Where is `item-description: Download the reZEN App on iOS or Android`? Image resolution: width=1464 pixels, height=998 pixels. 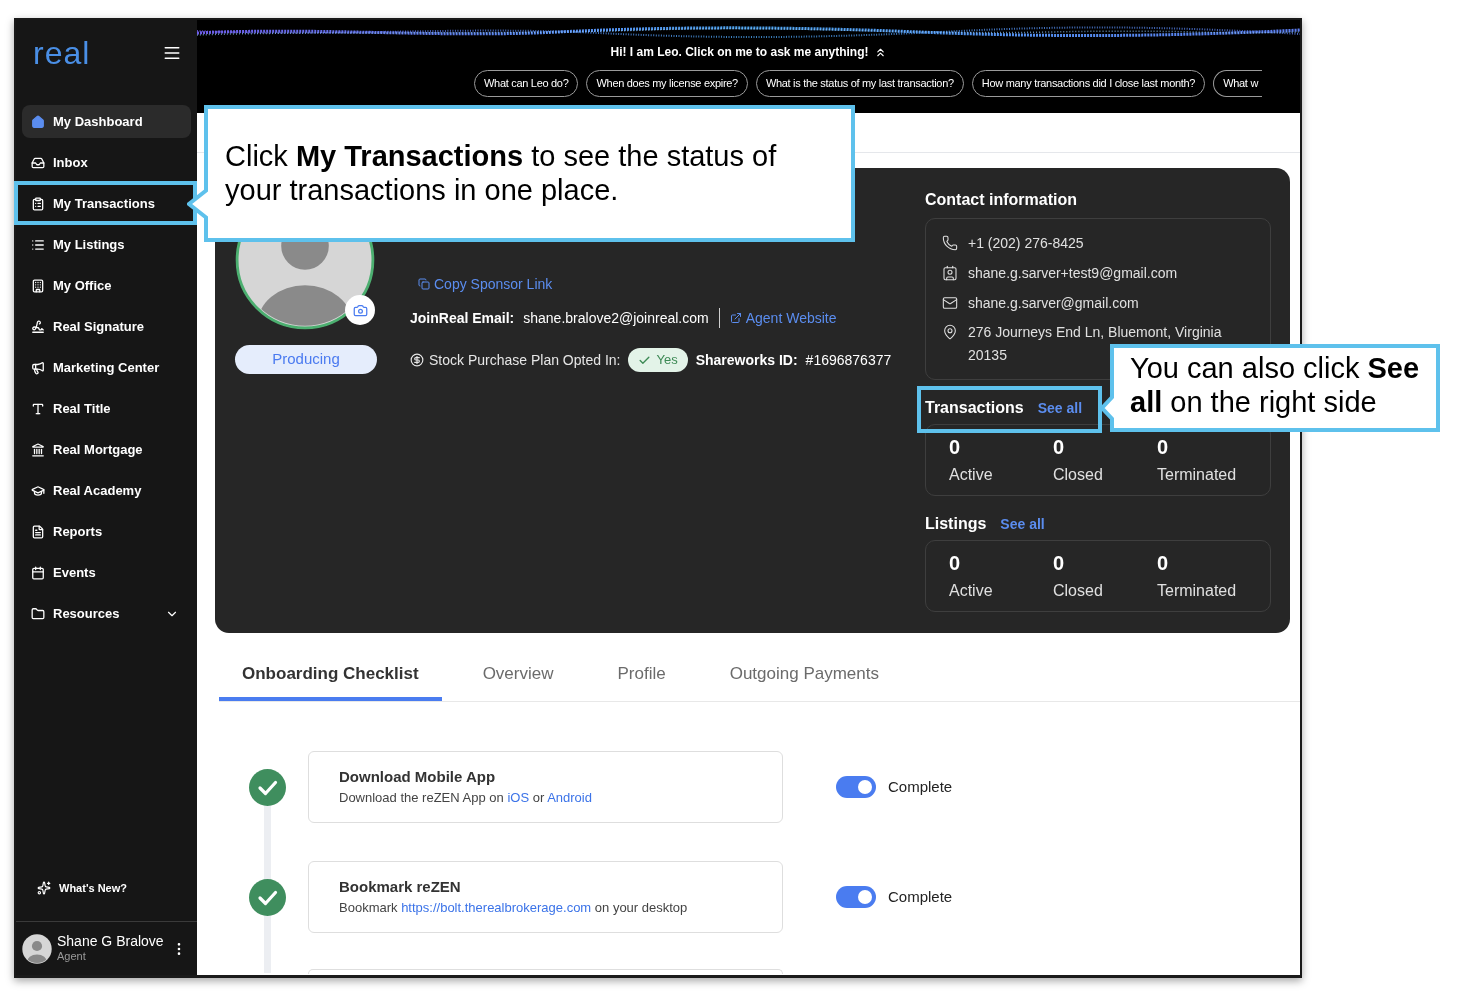 item-description: Download the reZEN App on iOS or Android is located at coordinates (466, 798).